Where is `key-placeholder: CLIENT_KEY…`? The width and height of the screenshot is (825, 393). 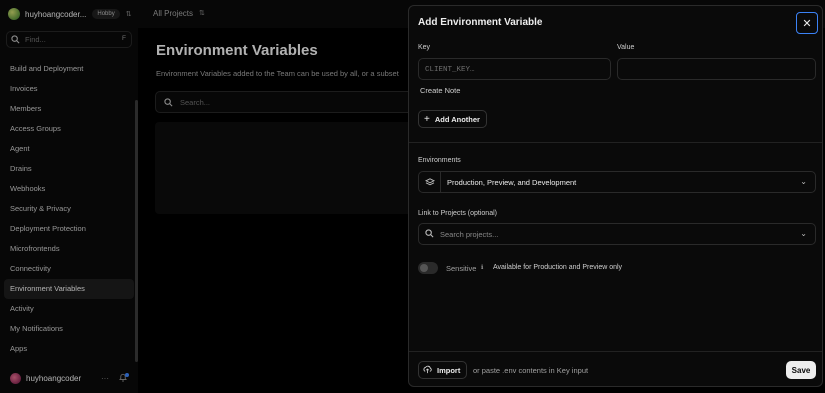 key-placeholder: CLIENT_KEY… is located at coordinates (450, 70).